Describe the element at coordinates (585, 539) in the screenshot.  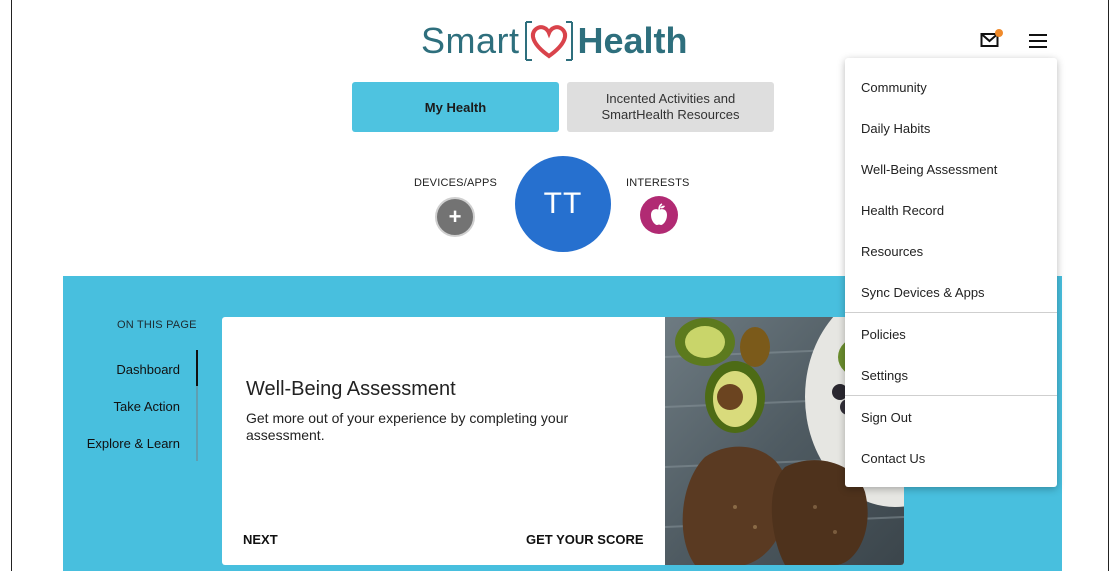
I see `get-your-score-button: GET YOUR SCORE` at that location.